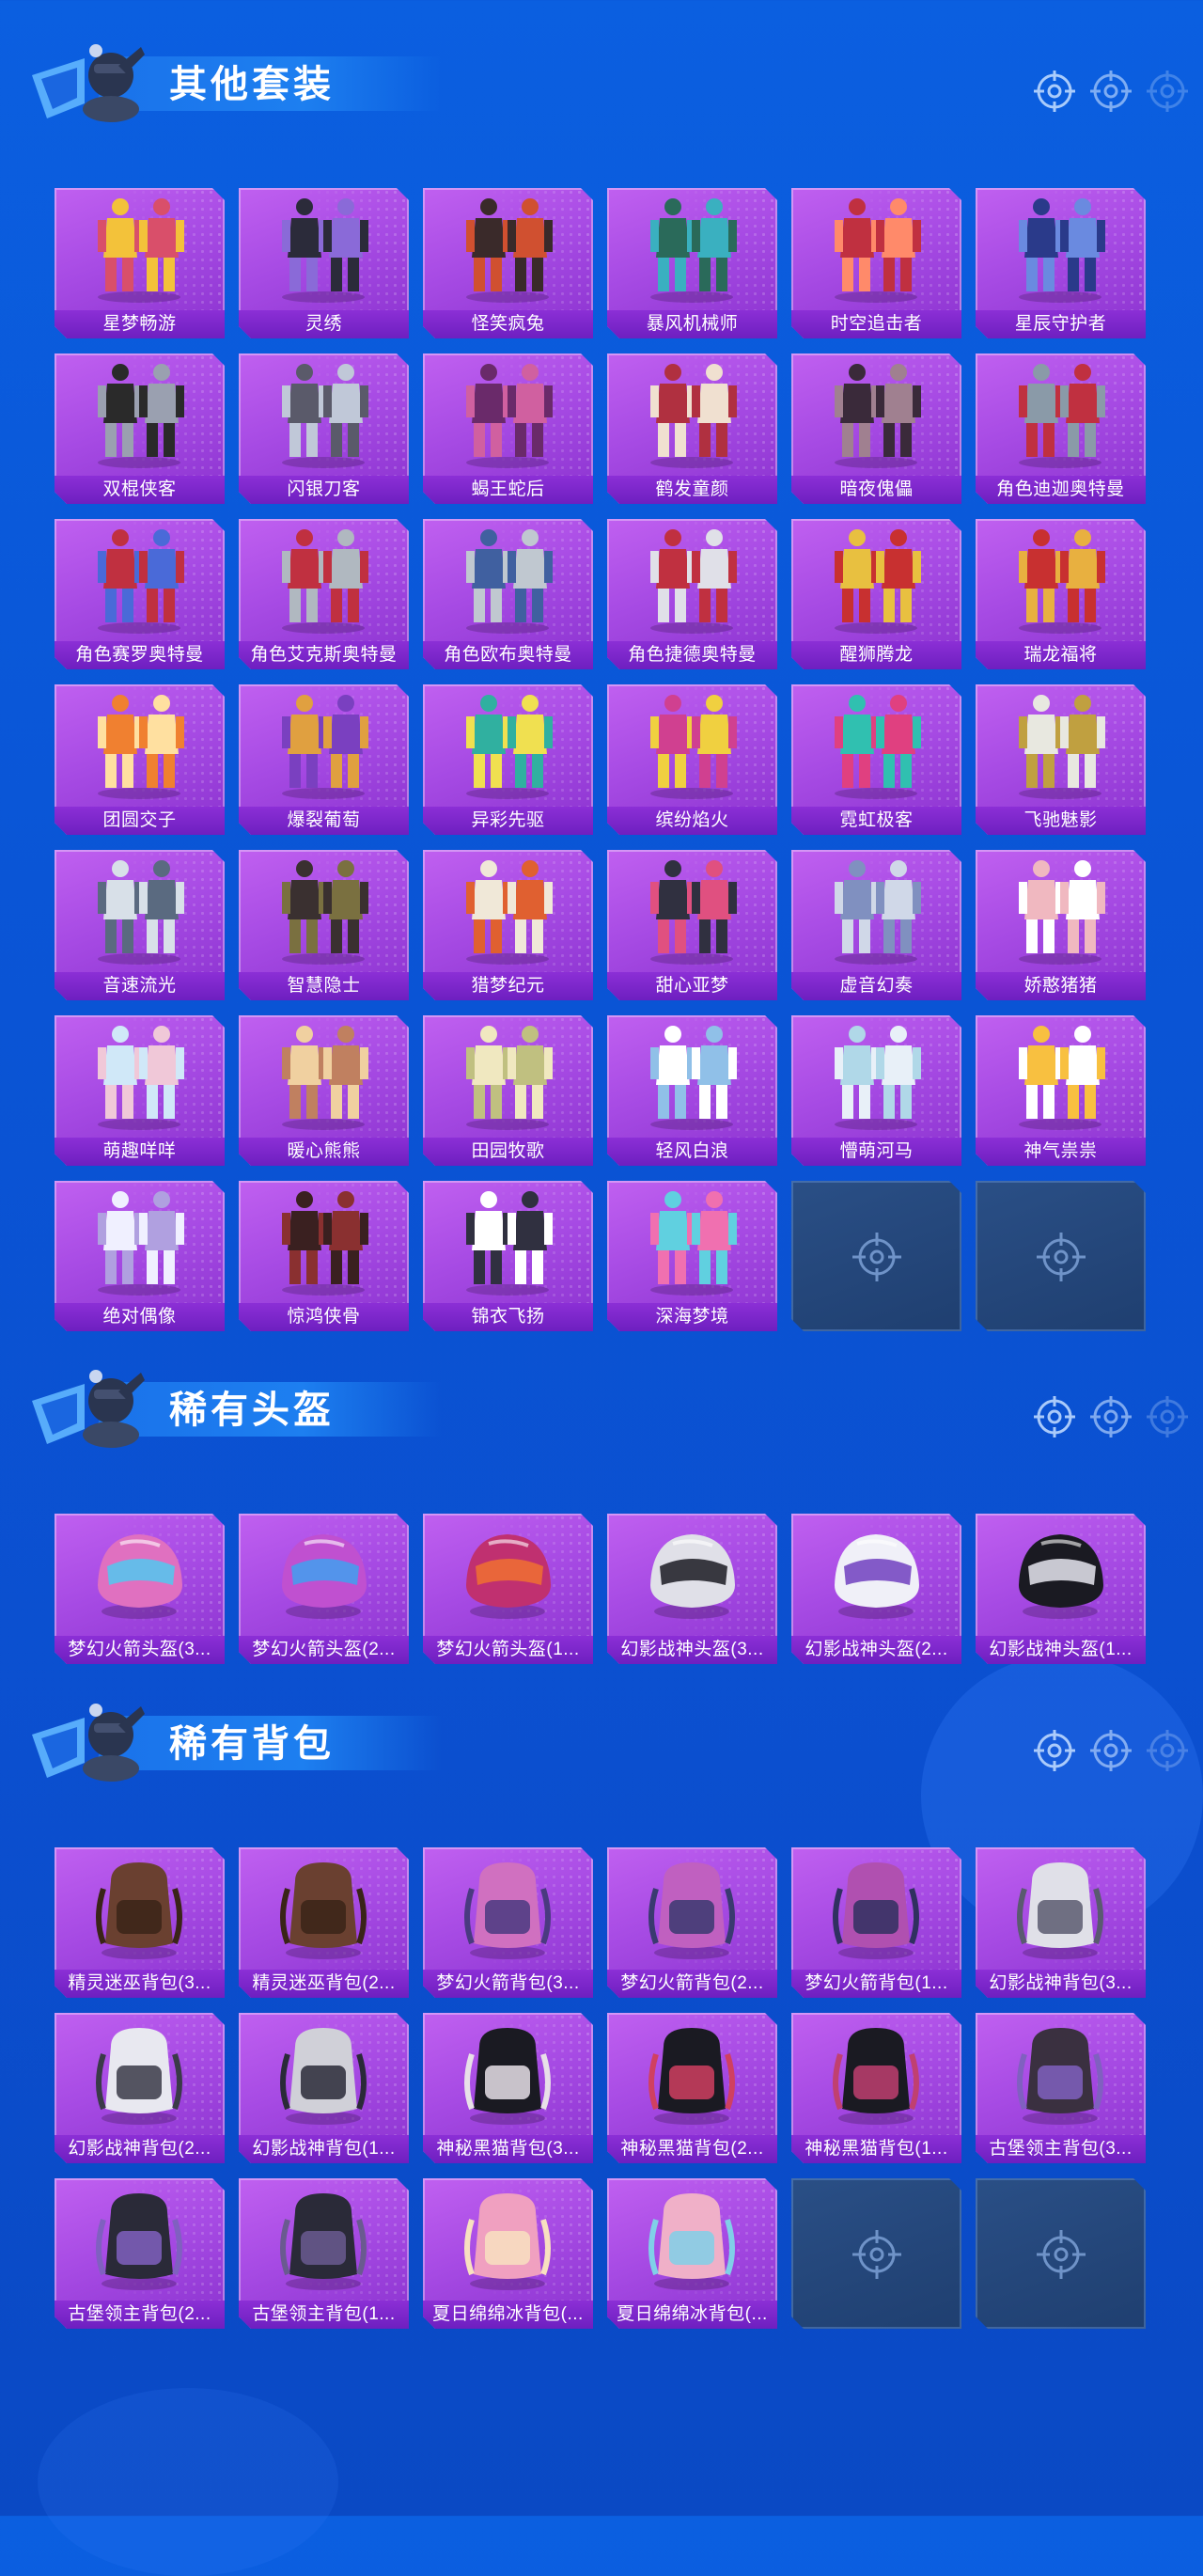 The height and width of the screenshot is (2576, 1203). I want to click on suit-item-card: 暗夜傀儡, so click(876, 429).